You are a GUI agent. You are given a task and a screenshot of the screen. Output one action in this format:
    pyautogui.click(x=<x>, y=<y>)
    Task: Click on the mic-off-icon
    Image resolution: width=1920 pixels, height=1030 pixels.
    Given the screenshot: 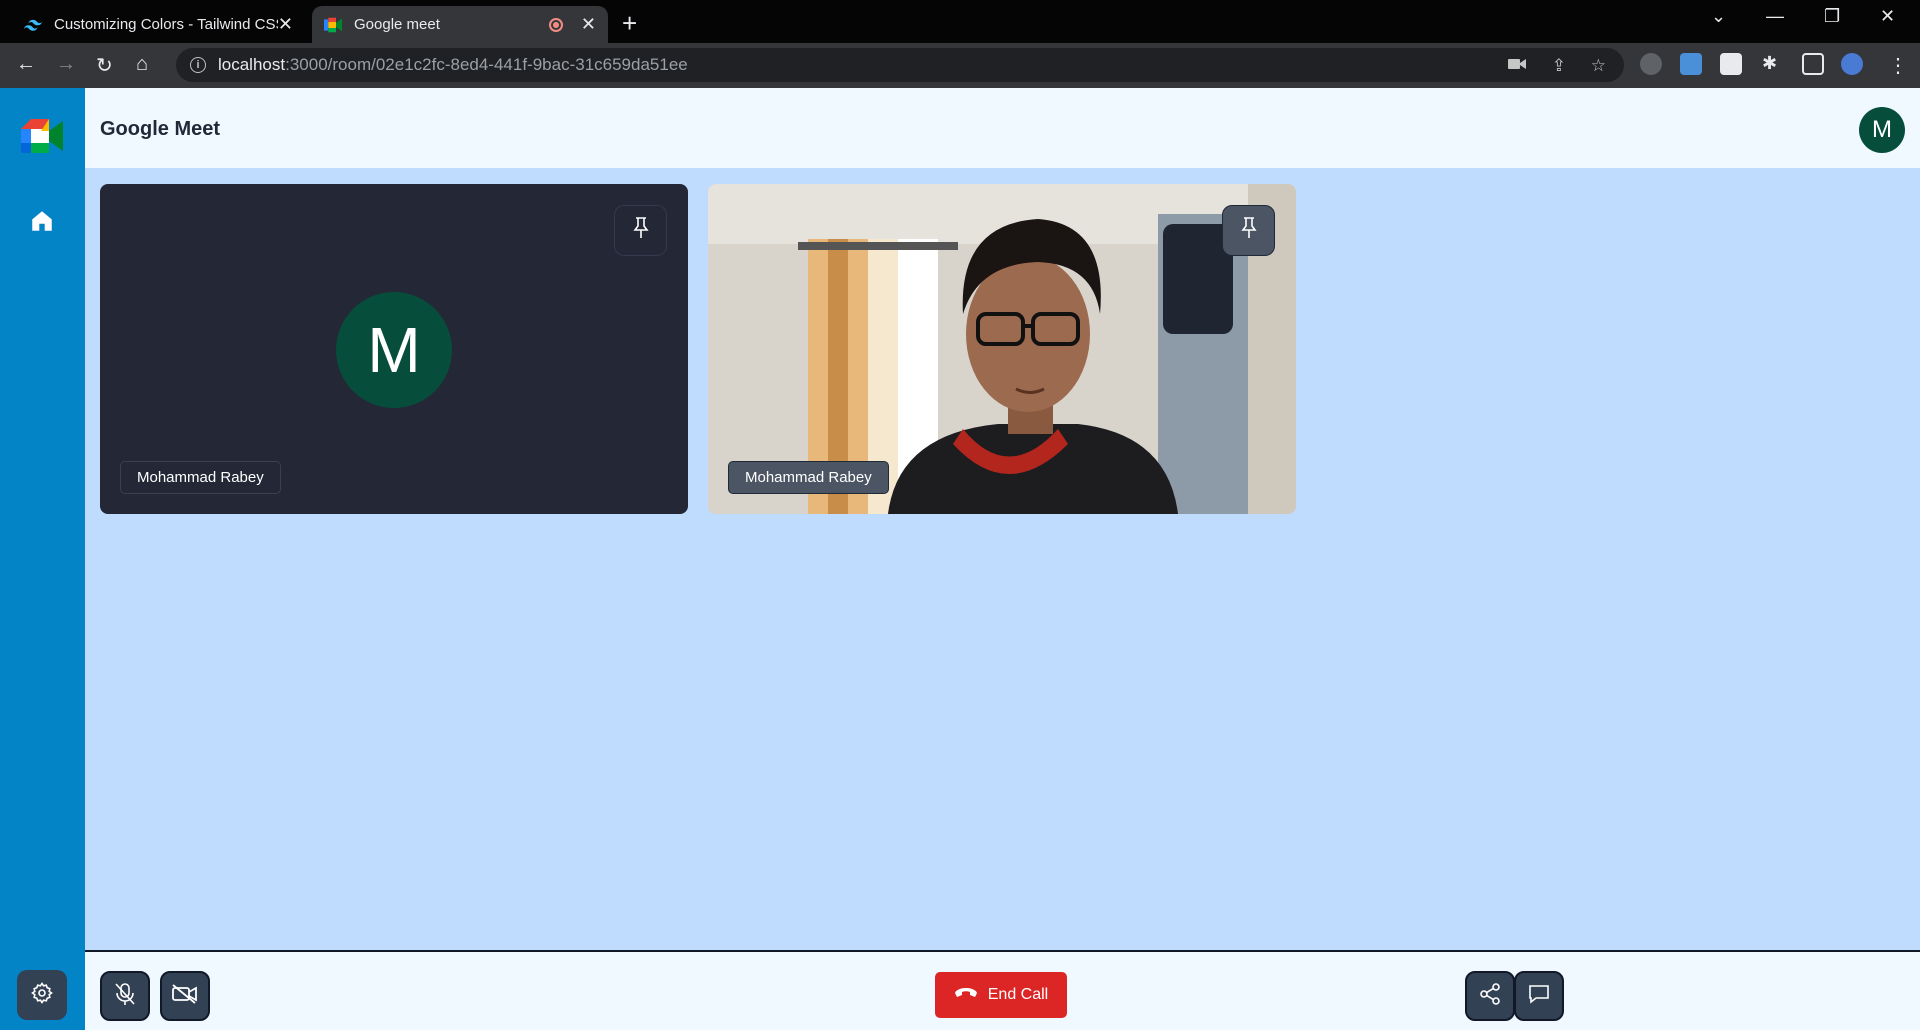 What is the action you would take?
    pyautogui.click(x=125, y=996)
    